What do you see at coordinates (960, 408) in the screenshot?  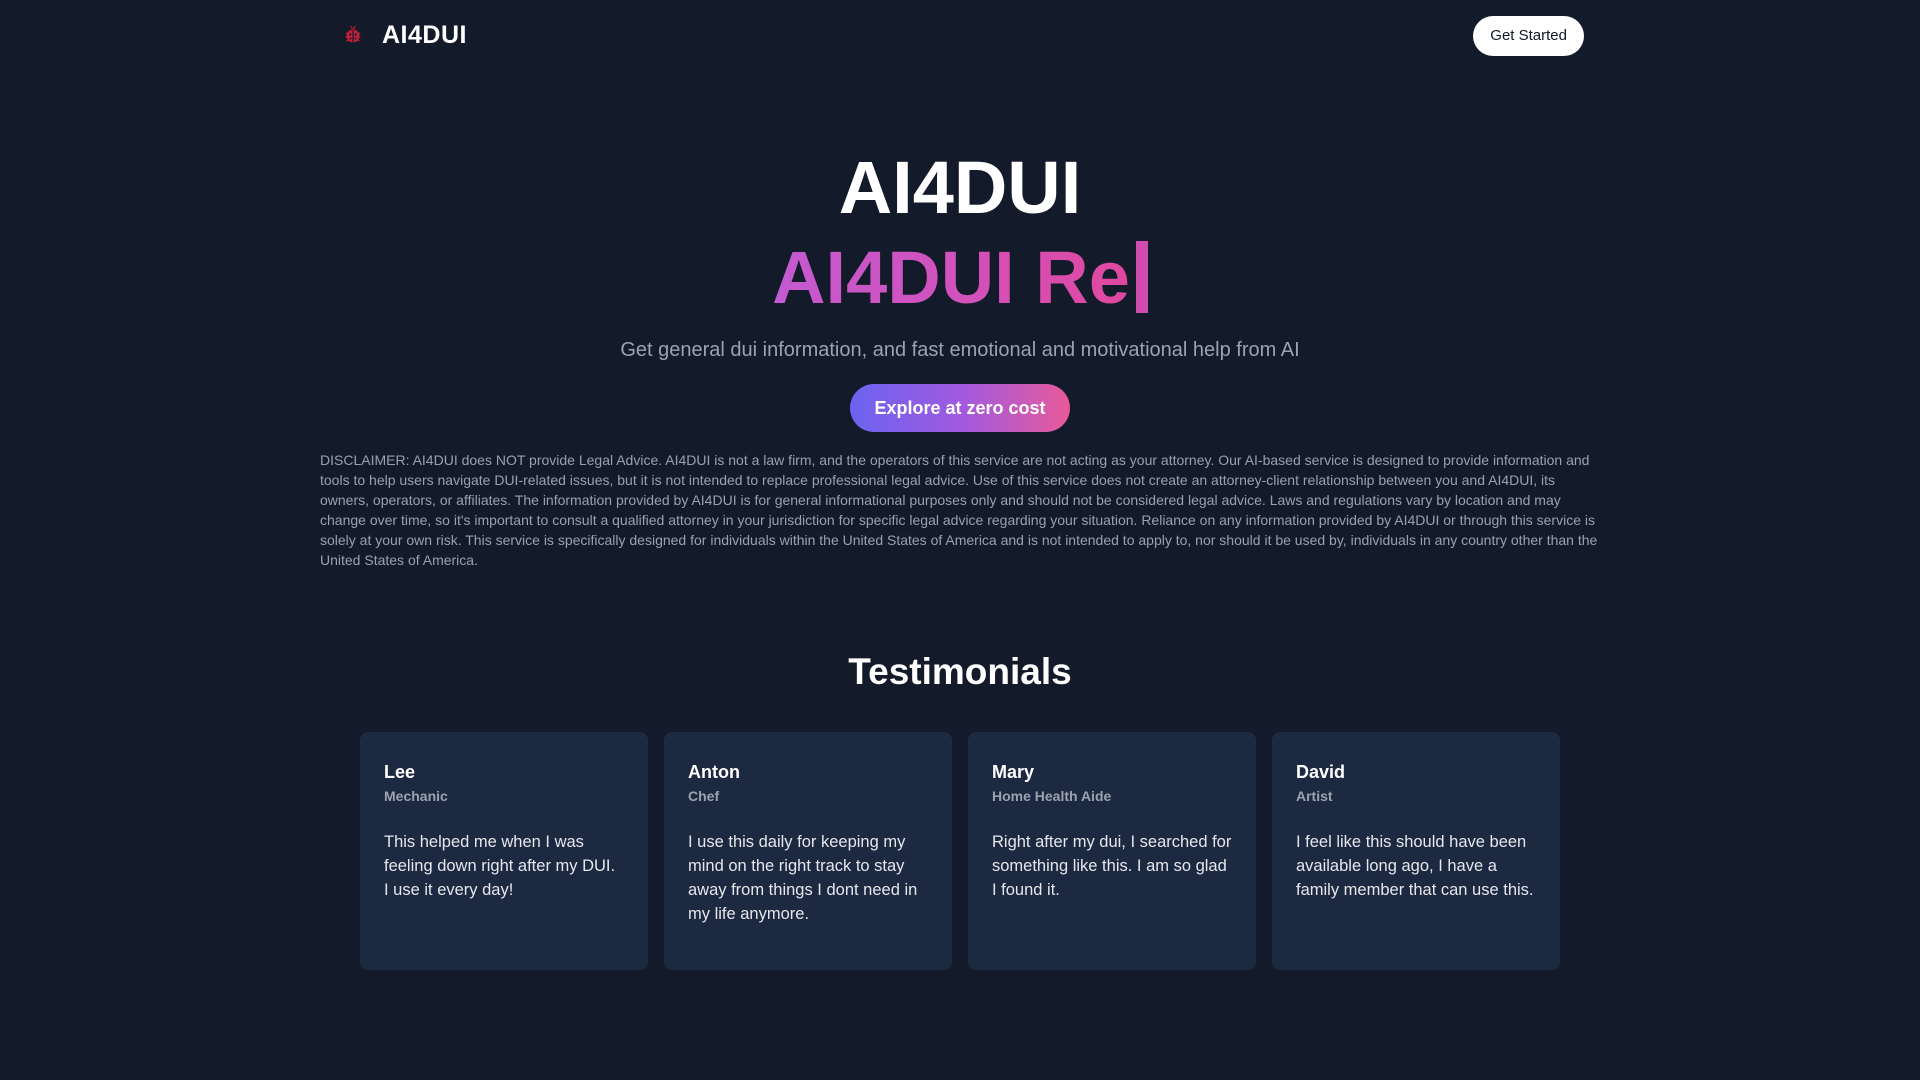 I see `explore-button: Explore at zero cost` at bounding box center [960, 408].